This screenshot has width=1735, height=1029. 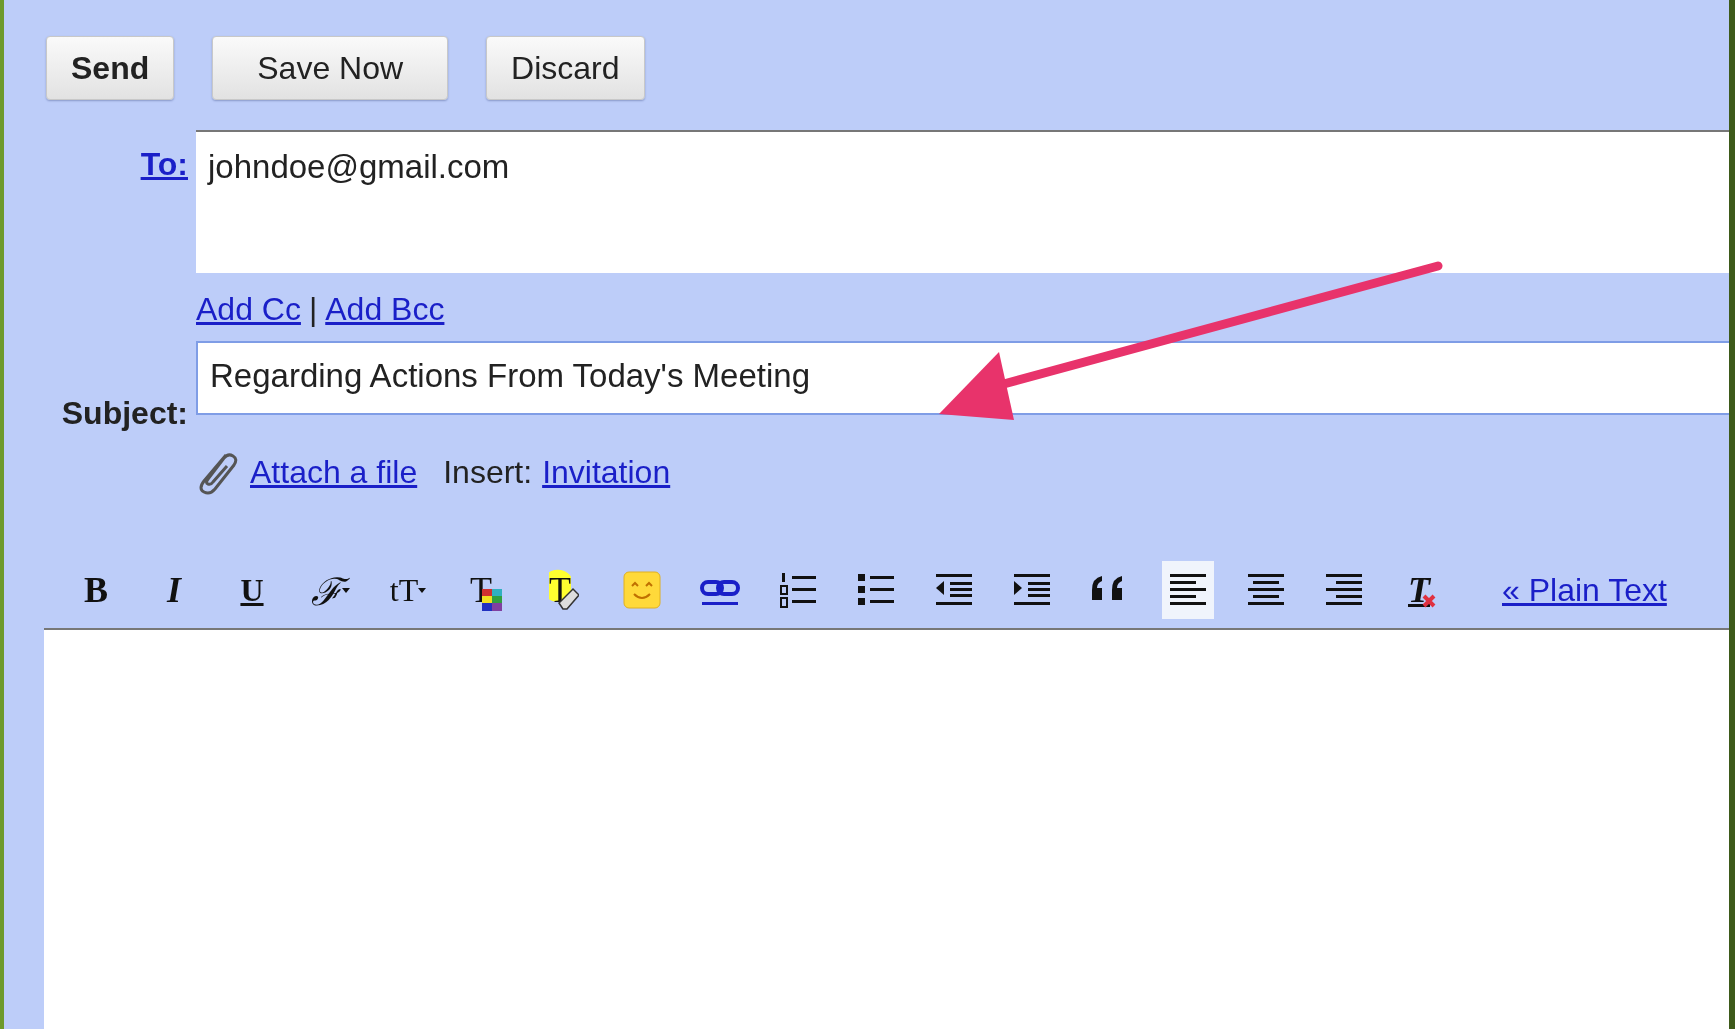 I want to click on subject-label: Subject:, so click(x=124, y=413).